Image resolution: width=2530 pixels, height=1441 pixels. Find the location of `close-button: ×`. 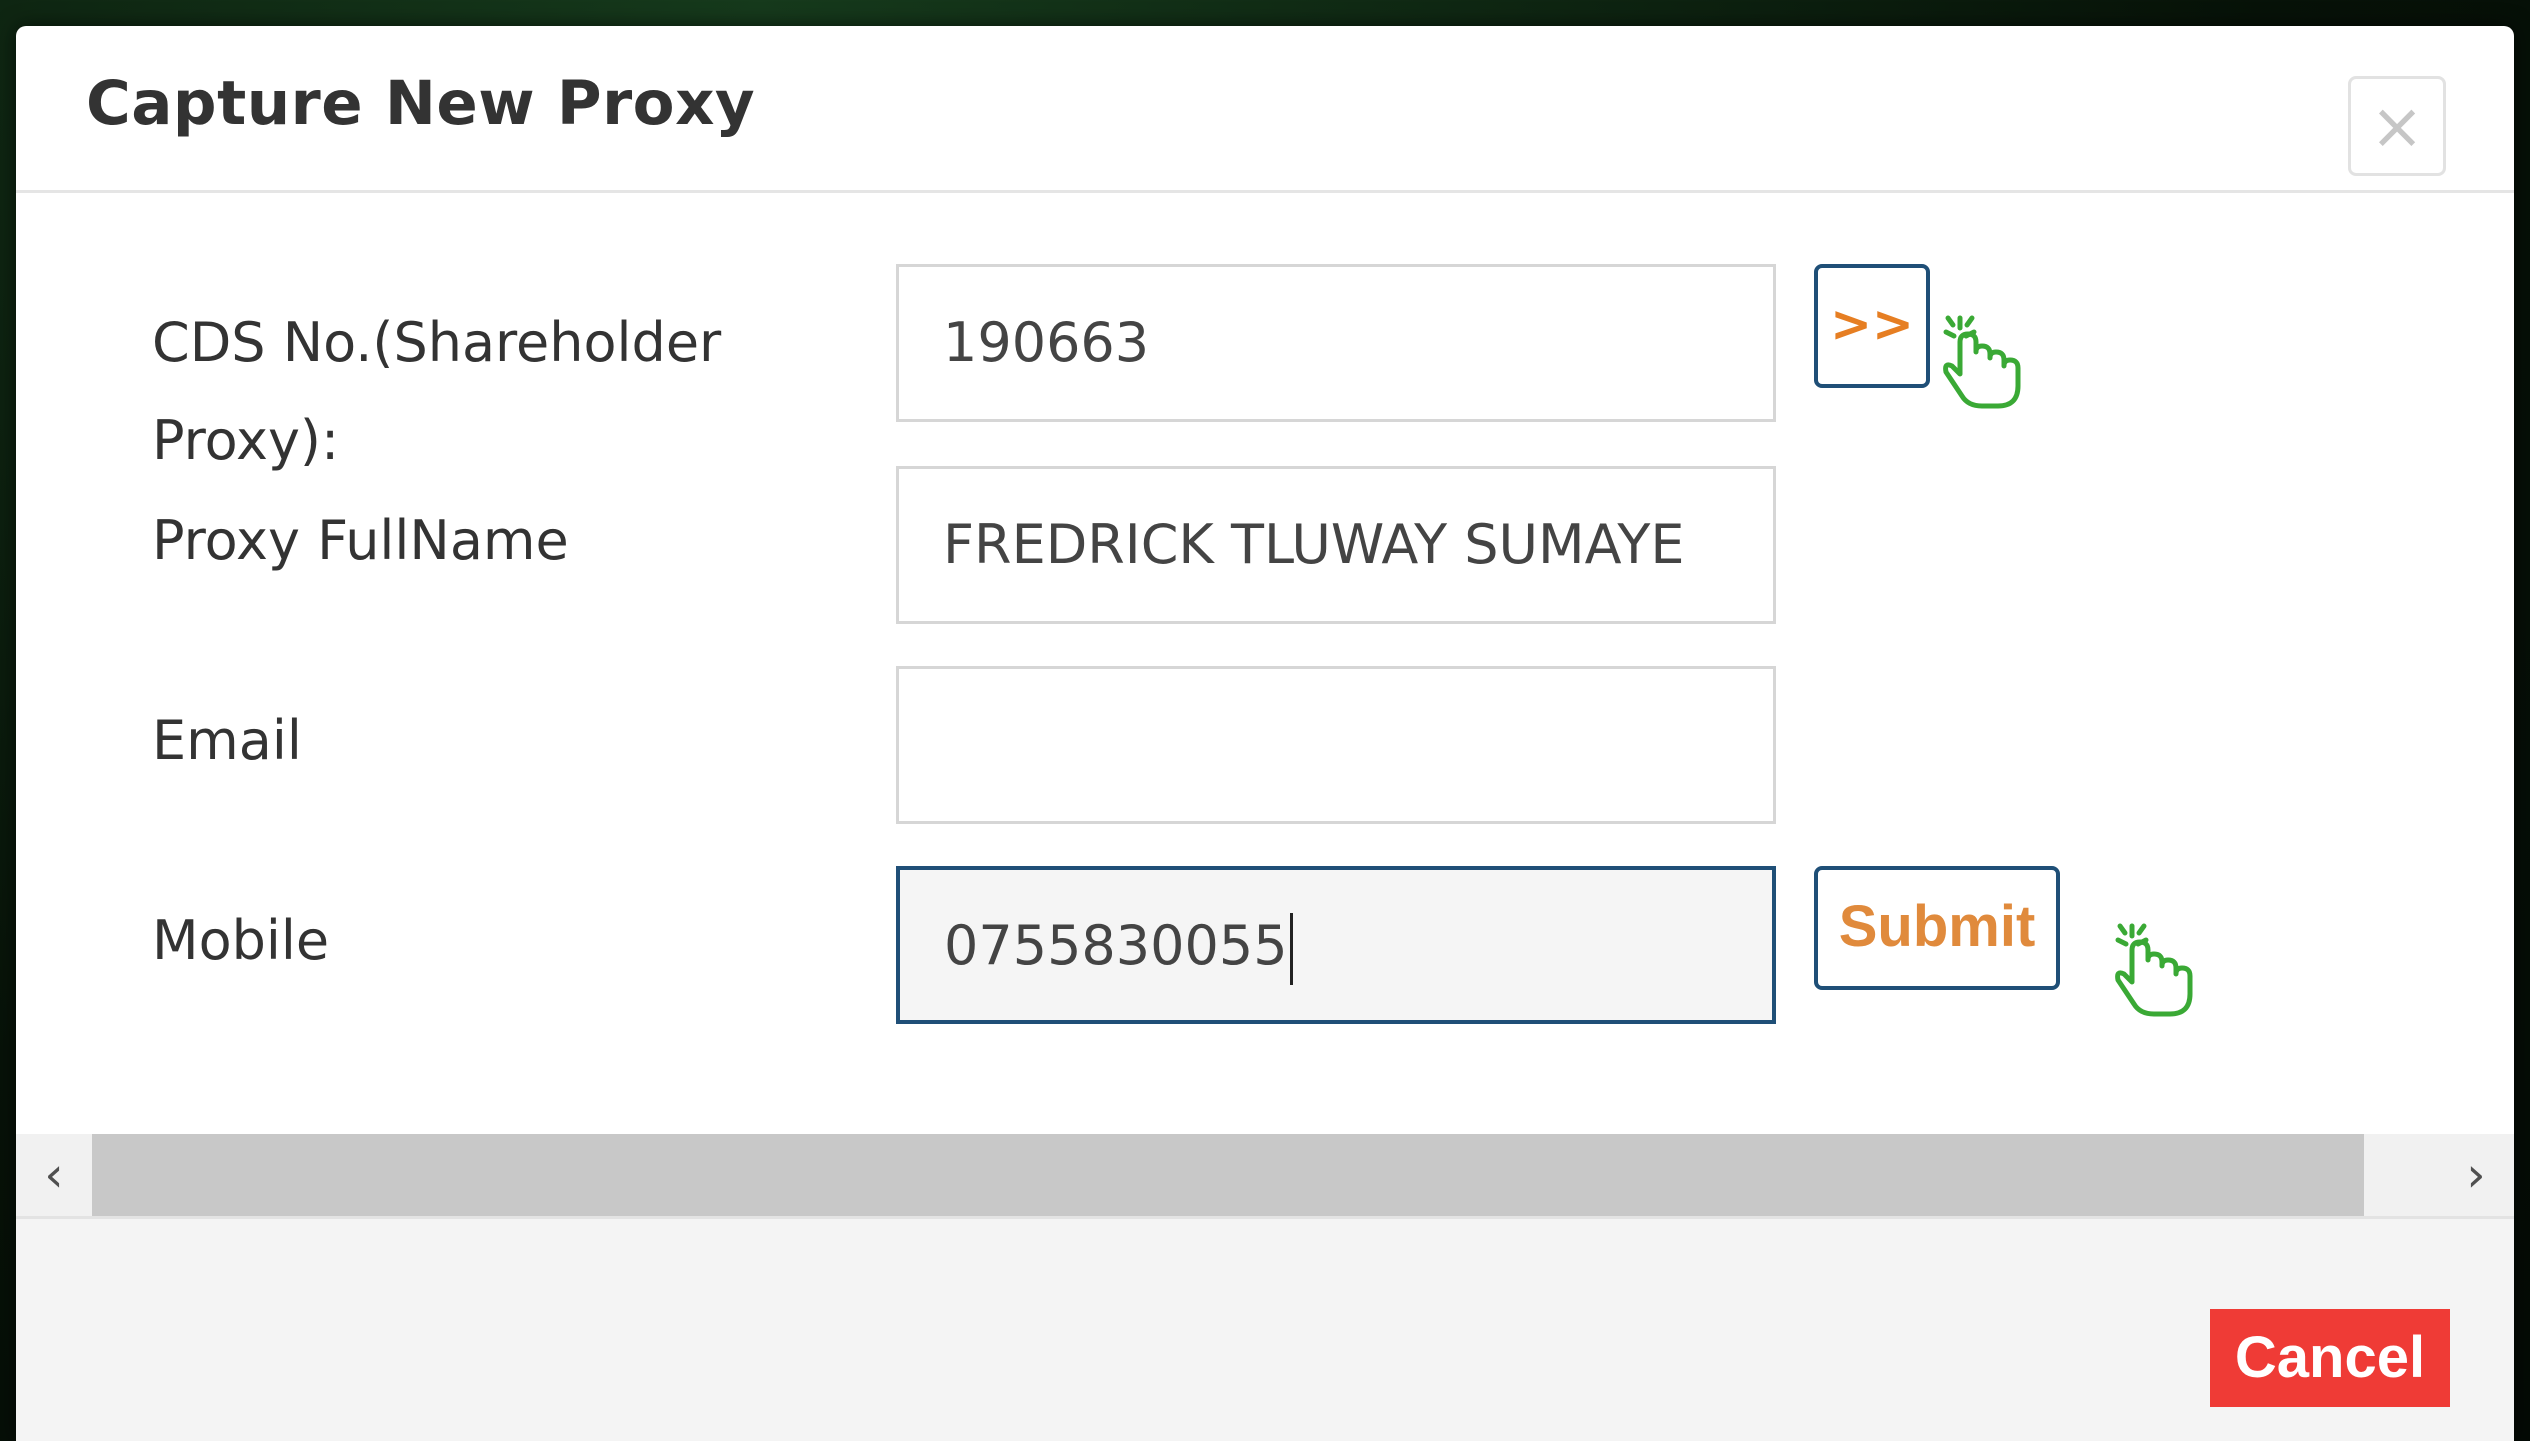

close-button: × is located at coordinates (2397, 126).